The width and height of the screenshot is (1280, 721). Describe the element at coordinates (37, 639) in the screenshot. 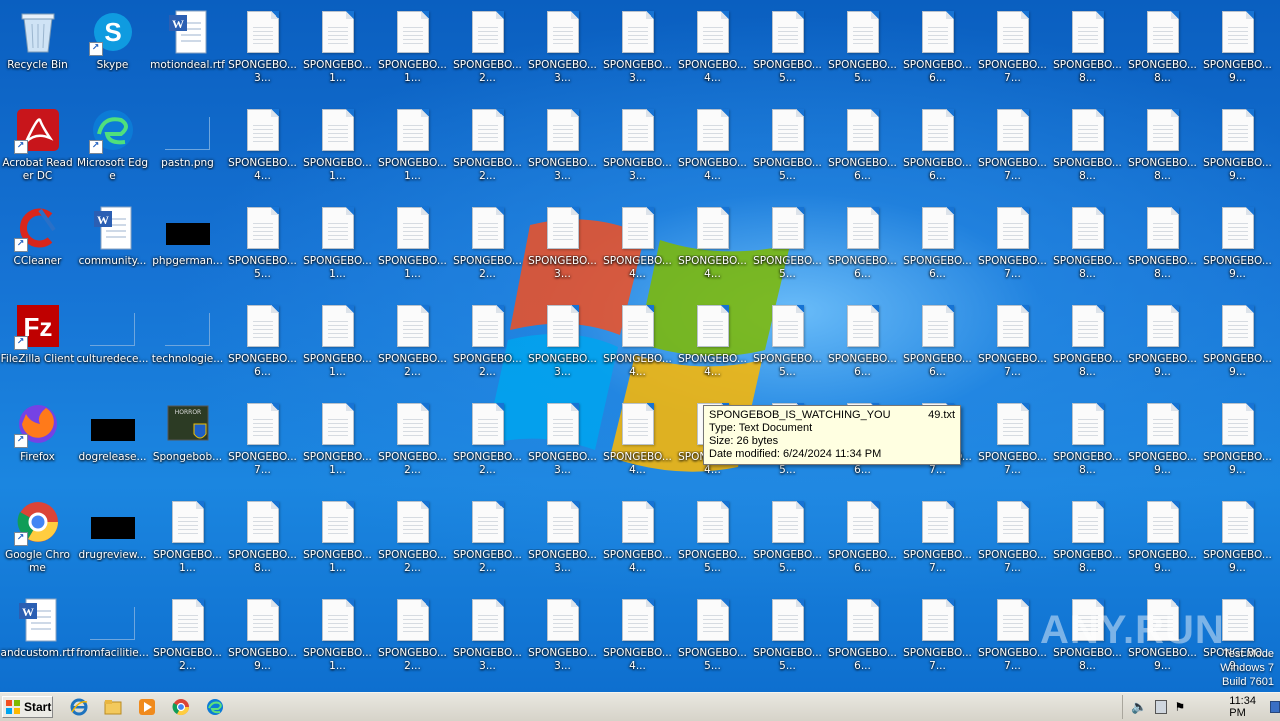

I see `desktop-icon: Wandcustom.rtf` at that location.